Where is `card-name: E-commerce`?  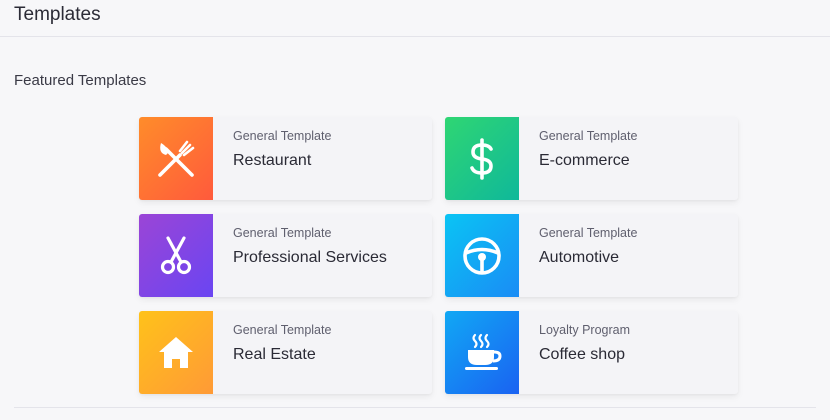 card-name: E-commerce is located at coordinates (584, 160).